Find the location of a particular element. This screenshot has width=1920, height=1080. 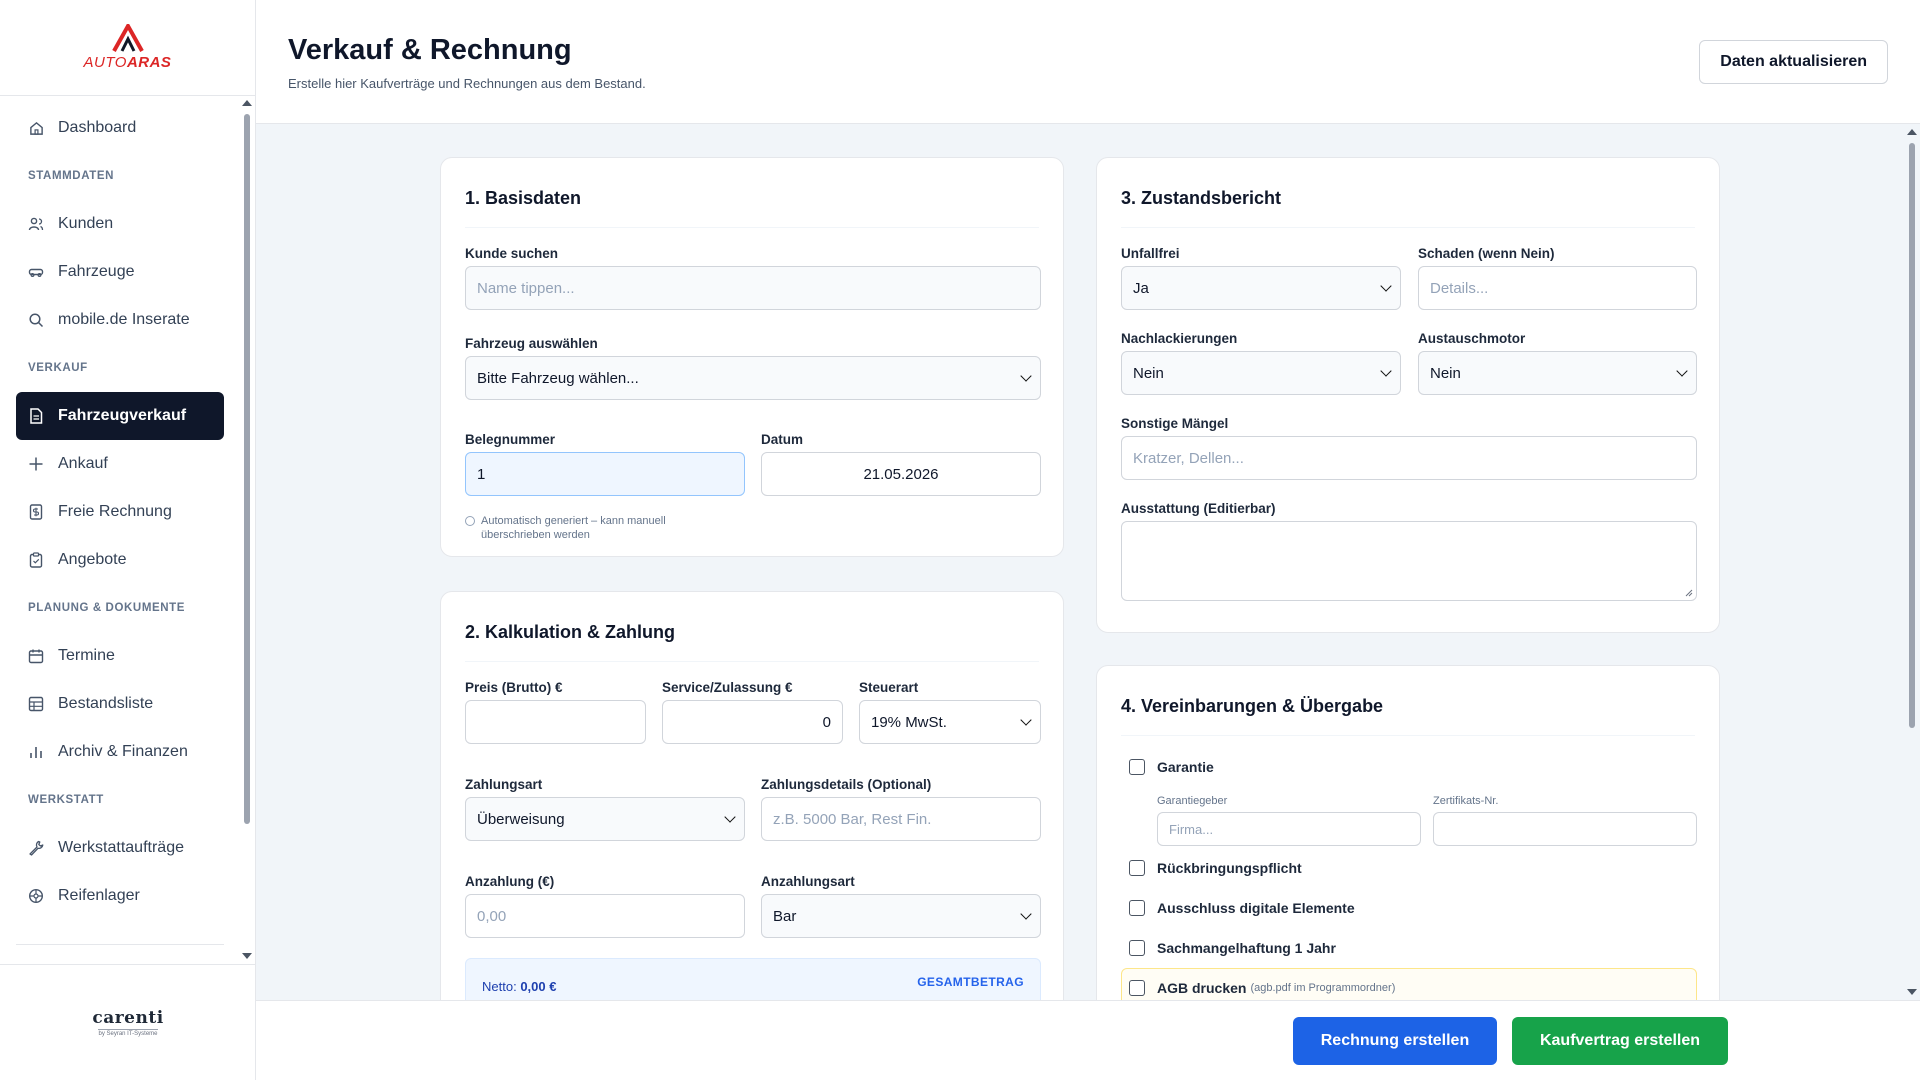

sidebar-item-mobile-inserate: mobile.de Inserate is located at coordinates (120, 320).